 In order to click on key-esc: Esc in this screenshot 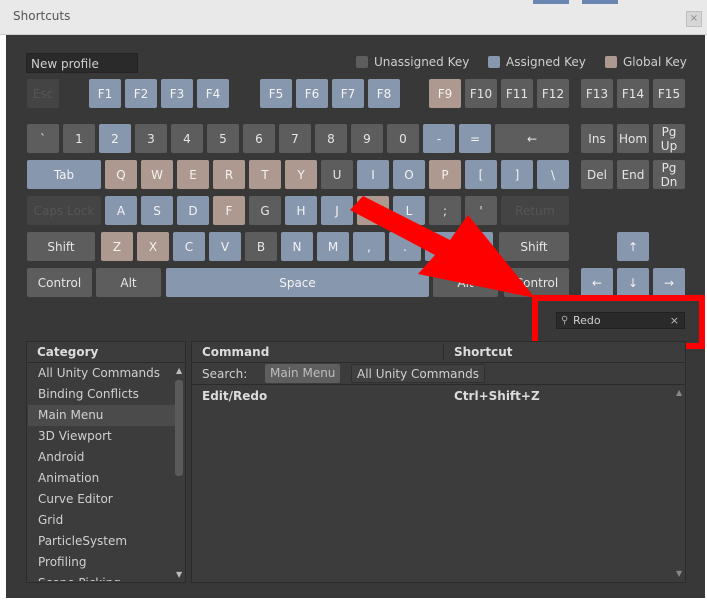, I will do `click(43, 93)`.